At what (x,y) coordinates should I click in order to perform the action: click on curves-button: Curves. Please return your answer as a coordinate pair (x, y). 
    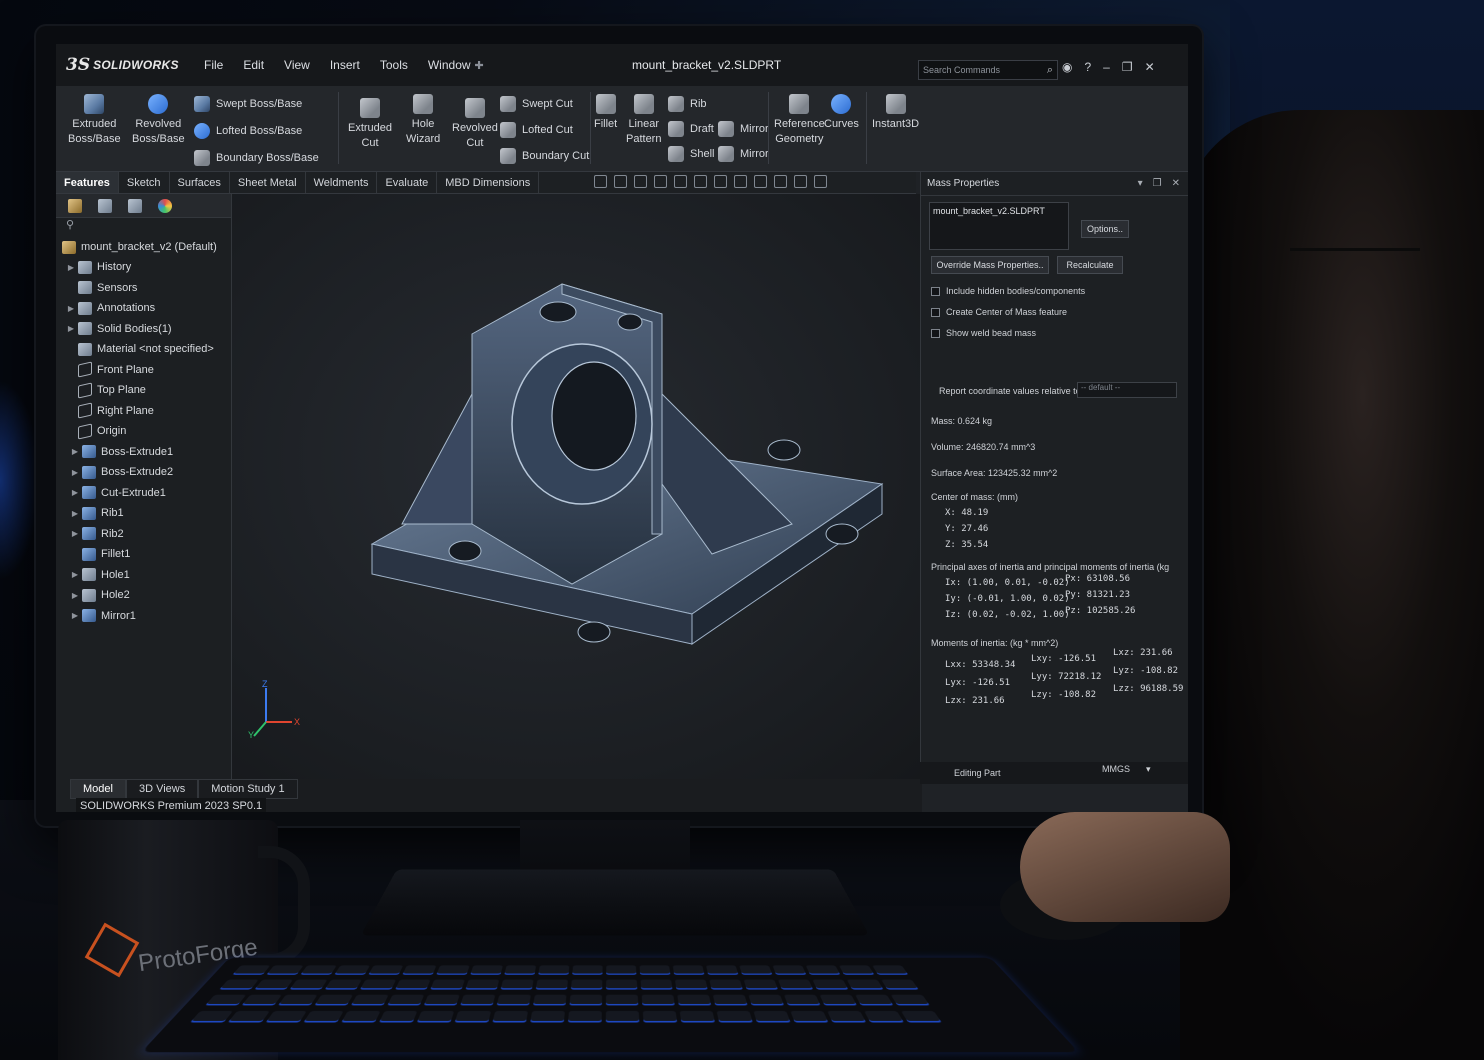
    Looking at the image, I should click on (841, 113).